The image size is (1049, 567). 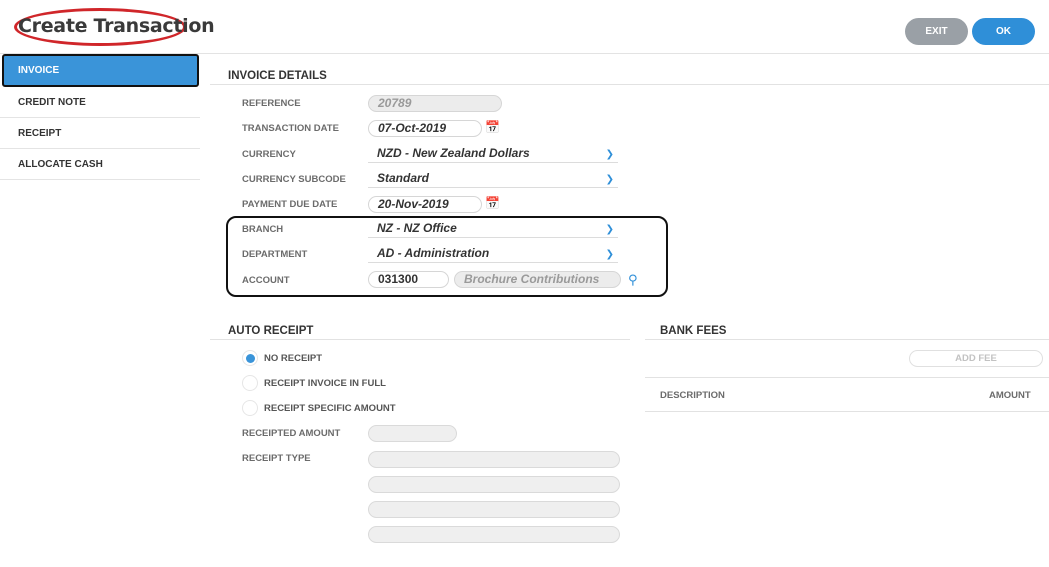 What do you see at coordinates (847, 411) in the screenshot?
I see `bank-fees-table-header-divider` at bounding box center [847, 411].